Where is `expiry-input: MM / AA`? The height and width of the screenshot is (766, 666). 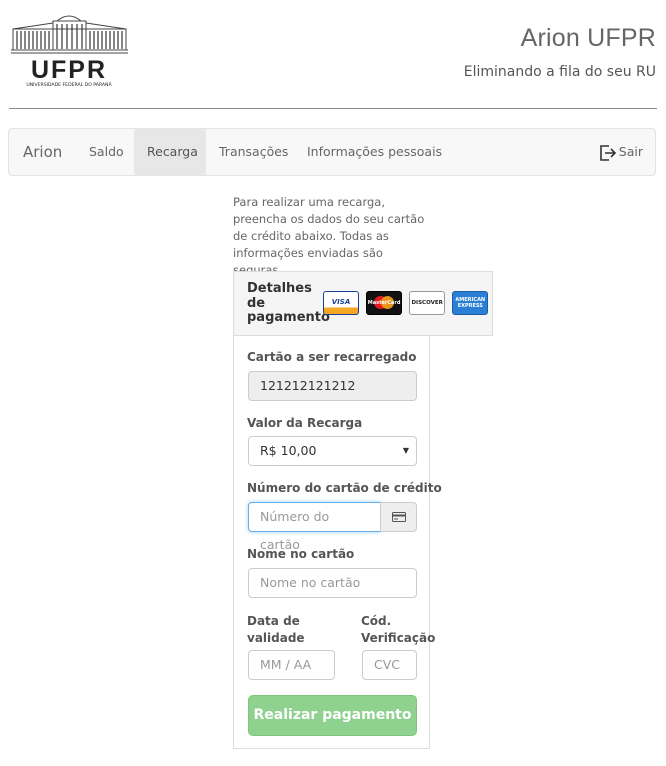
expiry-input: MM / AA is located at coordinates (291, 665).